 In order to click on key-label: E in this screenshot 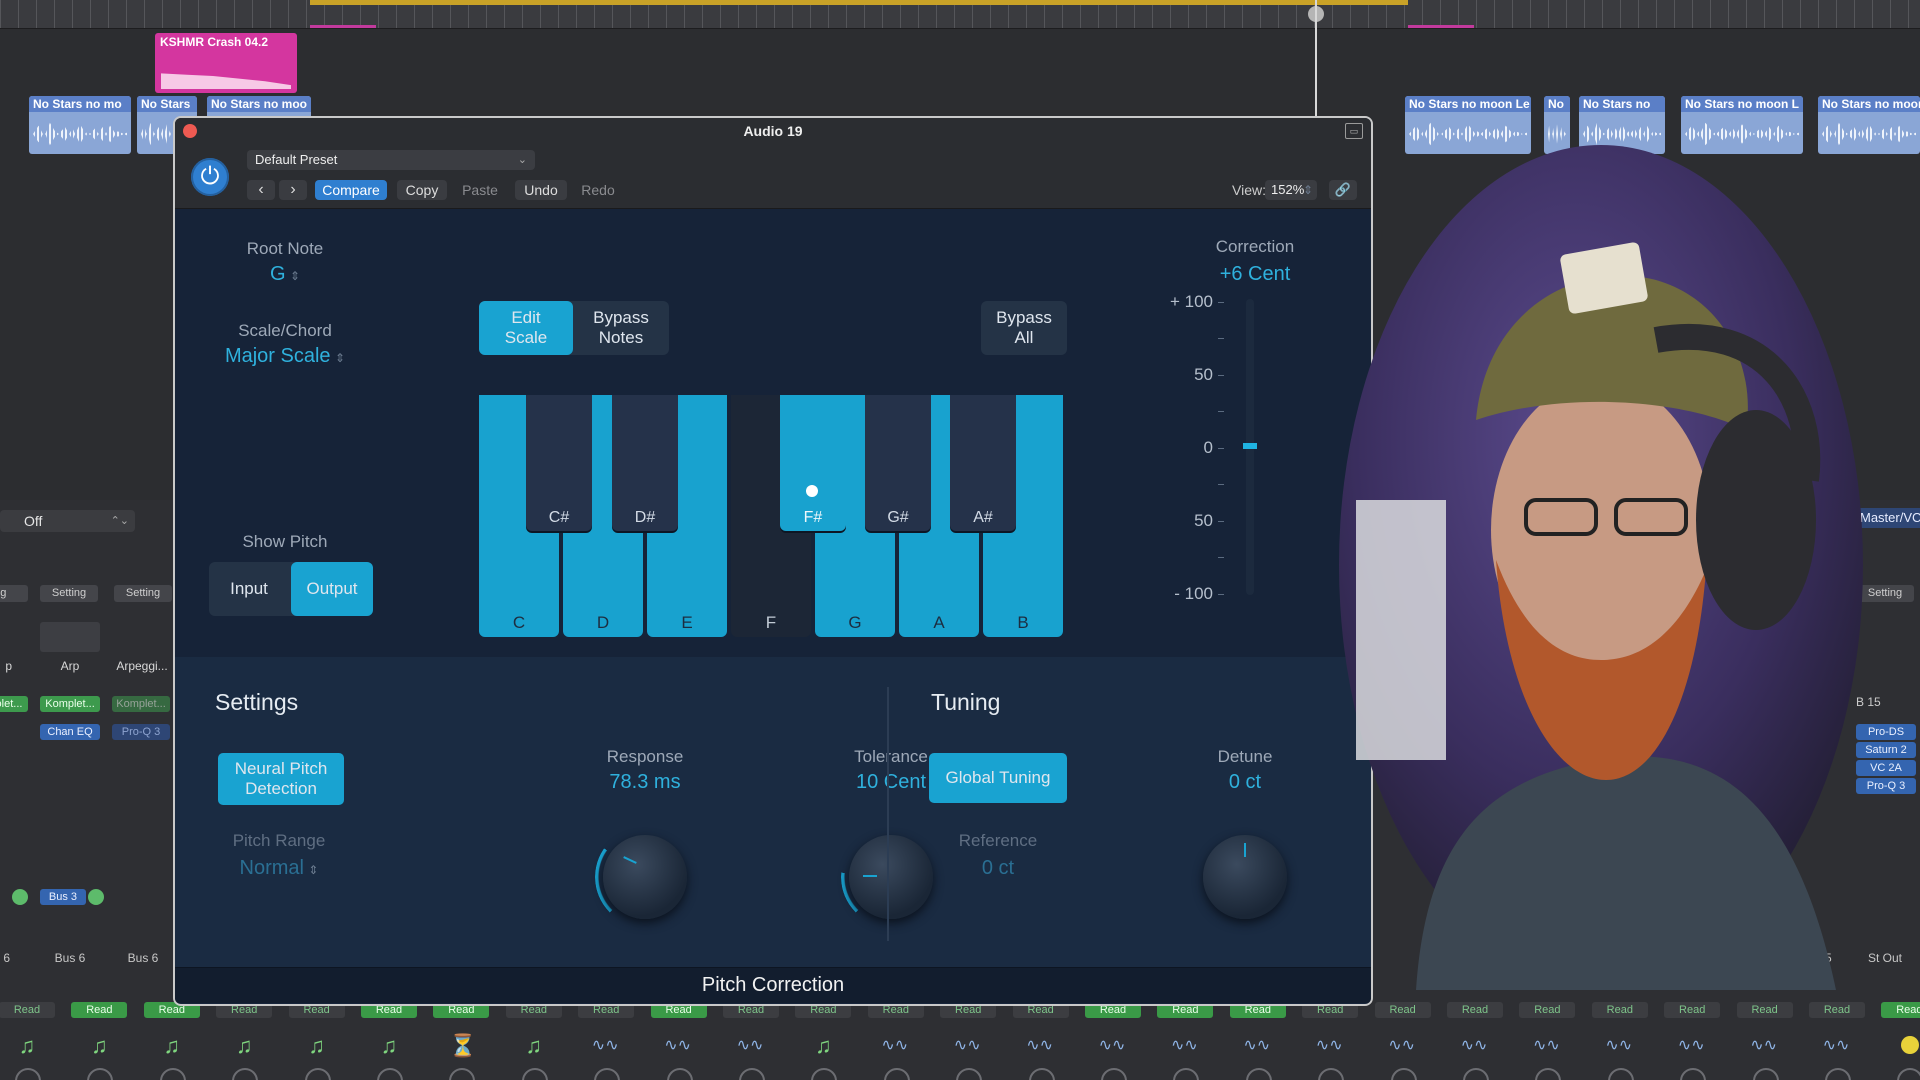, I will do `click(687, 622)`.